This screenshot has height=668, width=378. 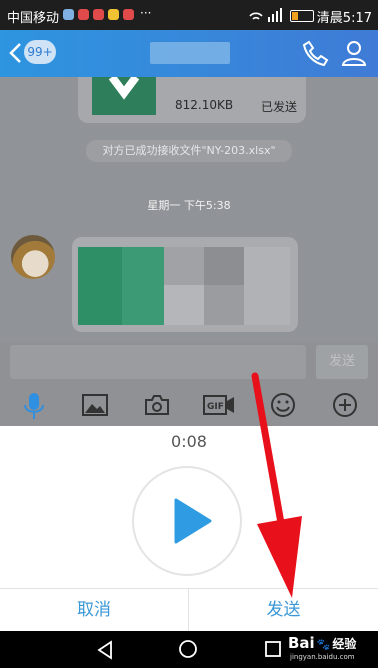 What do you see at coordinates (302, 16) in the screenshot?
I see `battery-icon` at bounding box center [302, 16].